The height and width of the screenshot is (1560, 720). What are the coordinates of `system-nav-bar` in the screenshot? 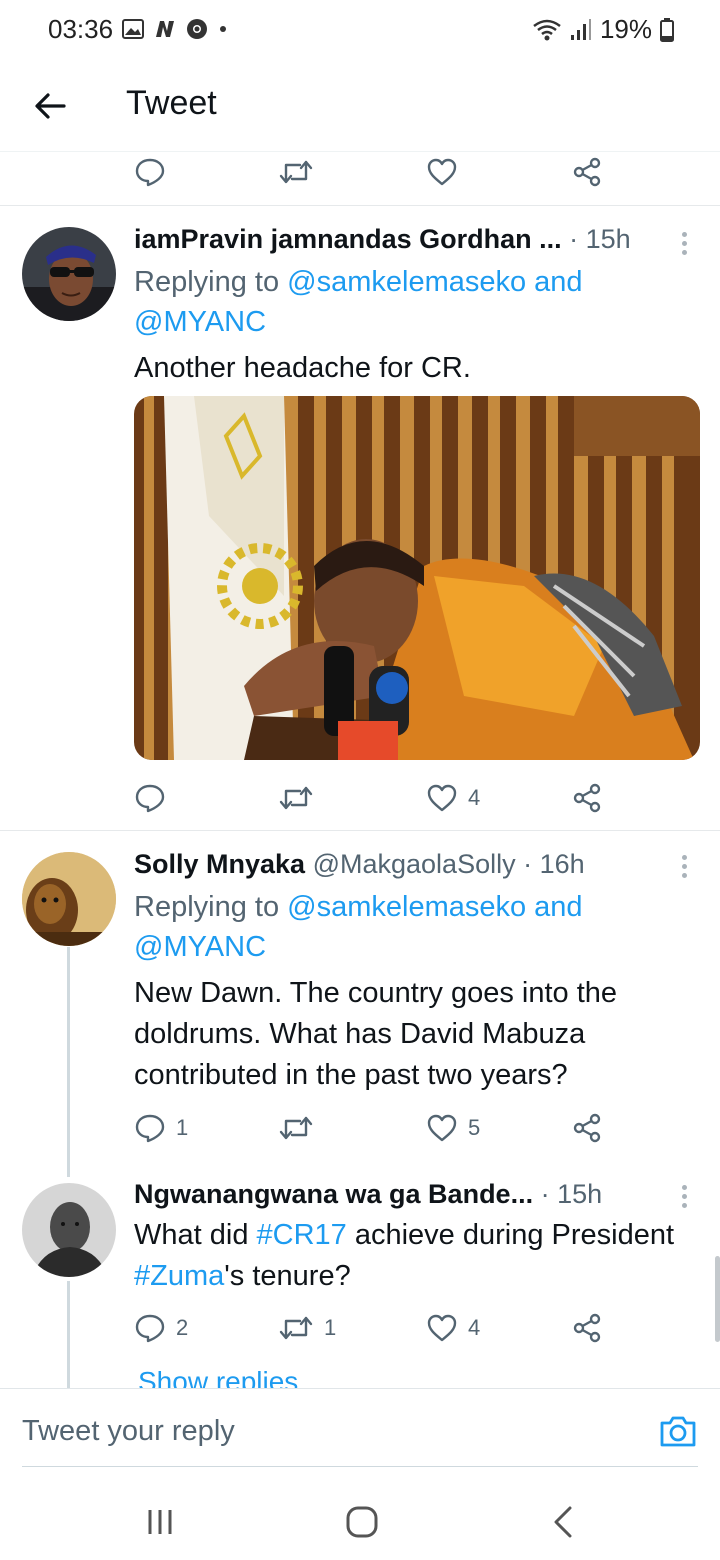 It's located at (360, 1520).